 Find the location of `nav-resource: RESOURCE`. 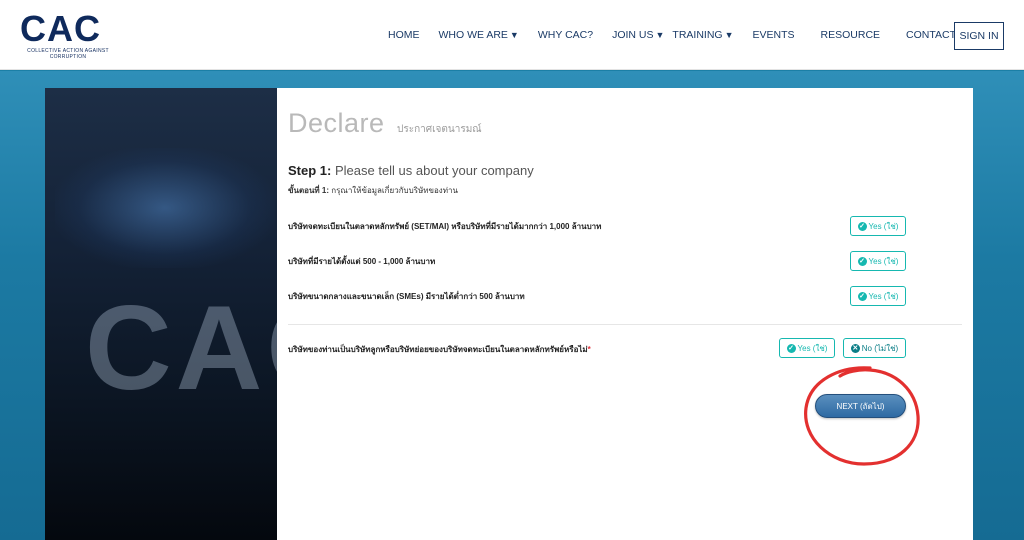

nav-resource: RESOURCE is located at coordinates (851, 35).